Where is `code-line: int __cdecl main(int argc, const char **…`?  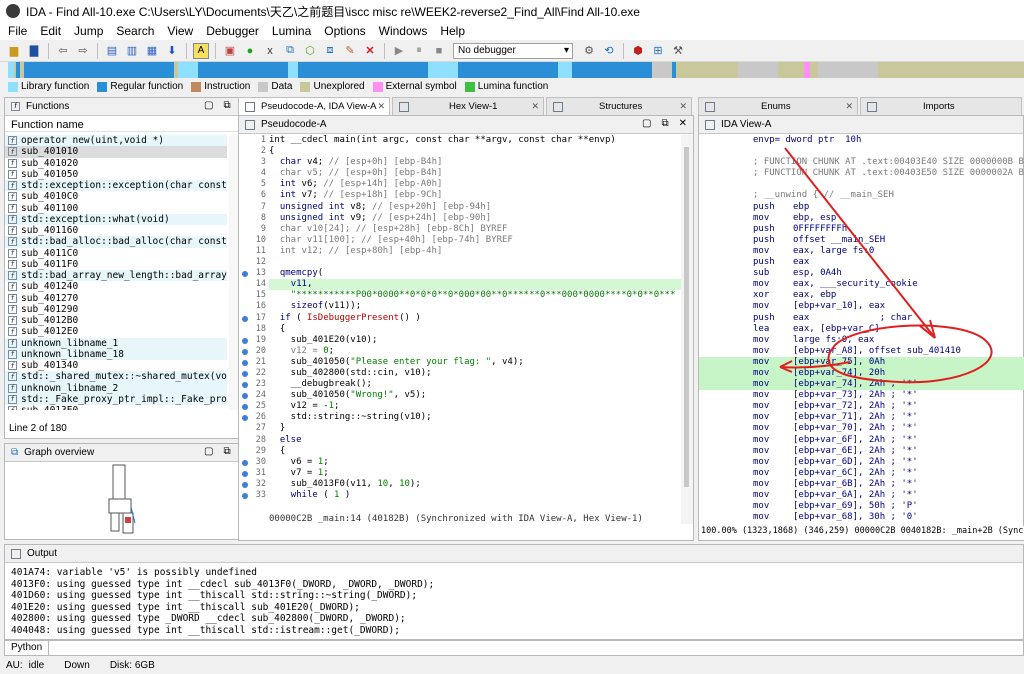 code-line: int __cdecl main(int argc, const char **… is located at coordinates (475, 140).